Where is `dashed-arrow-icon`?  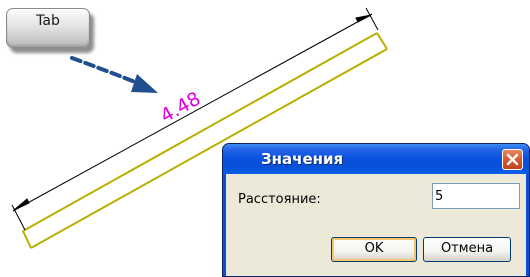
dashed-arrow-icon is located at coordinates (114, 74).